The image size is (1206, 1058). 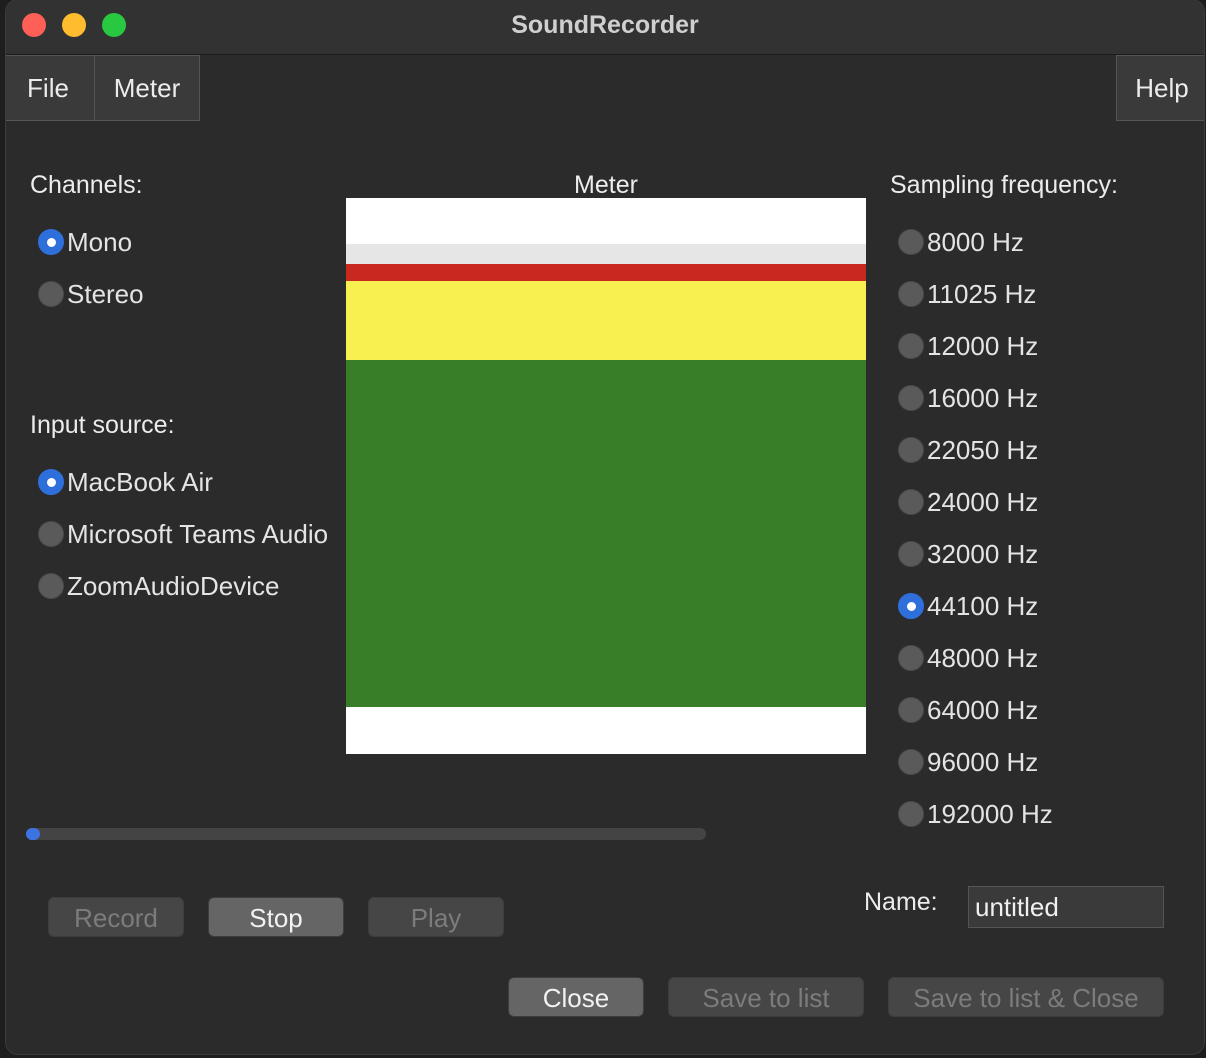 What do you see at coordinates (983, 449) in the screenshot?
I see `radio-label: 22050 Hz` at bounding box center [983, 449].